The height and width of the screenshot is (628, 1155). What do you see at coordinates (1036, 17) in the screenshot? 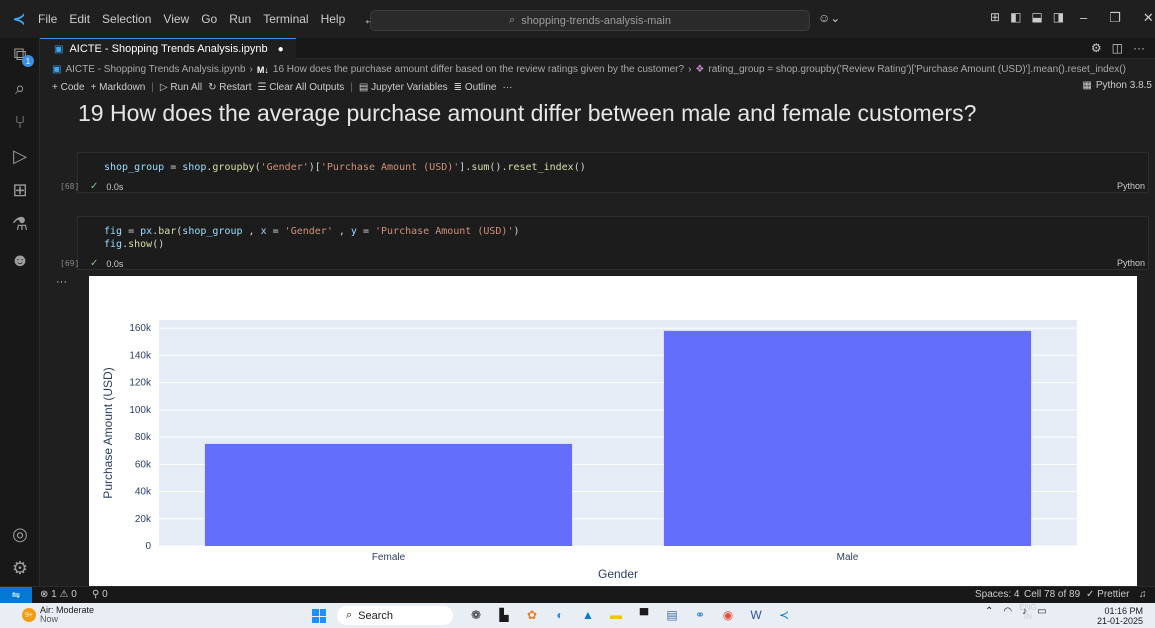
I see `toggle-panel-icon: ⬓` at bounding box center [1036, 17].